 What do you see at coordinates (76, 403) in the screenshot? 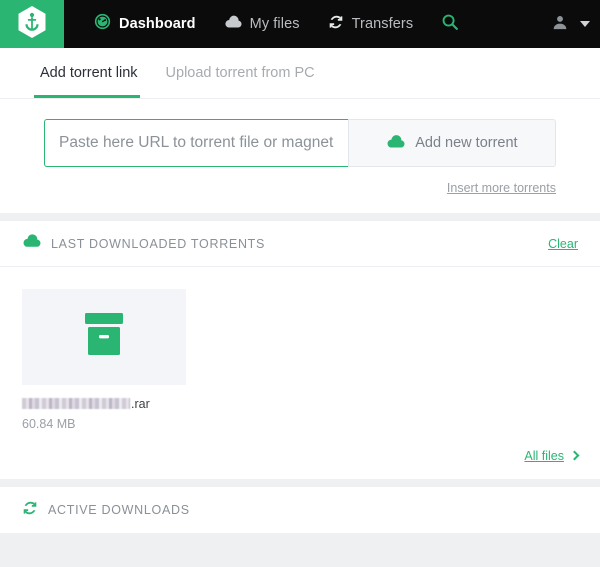
I see `redacted-filename` at bounding box center [76, 403].